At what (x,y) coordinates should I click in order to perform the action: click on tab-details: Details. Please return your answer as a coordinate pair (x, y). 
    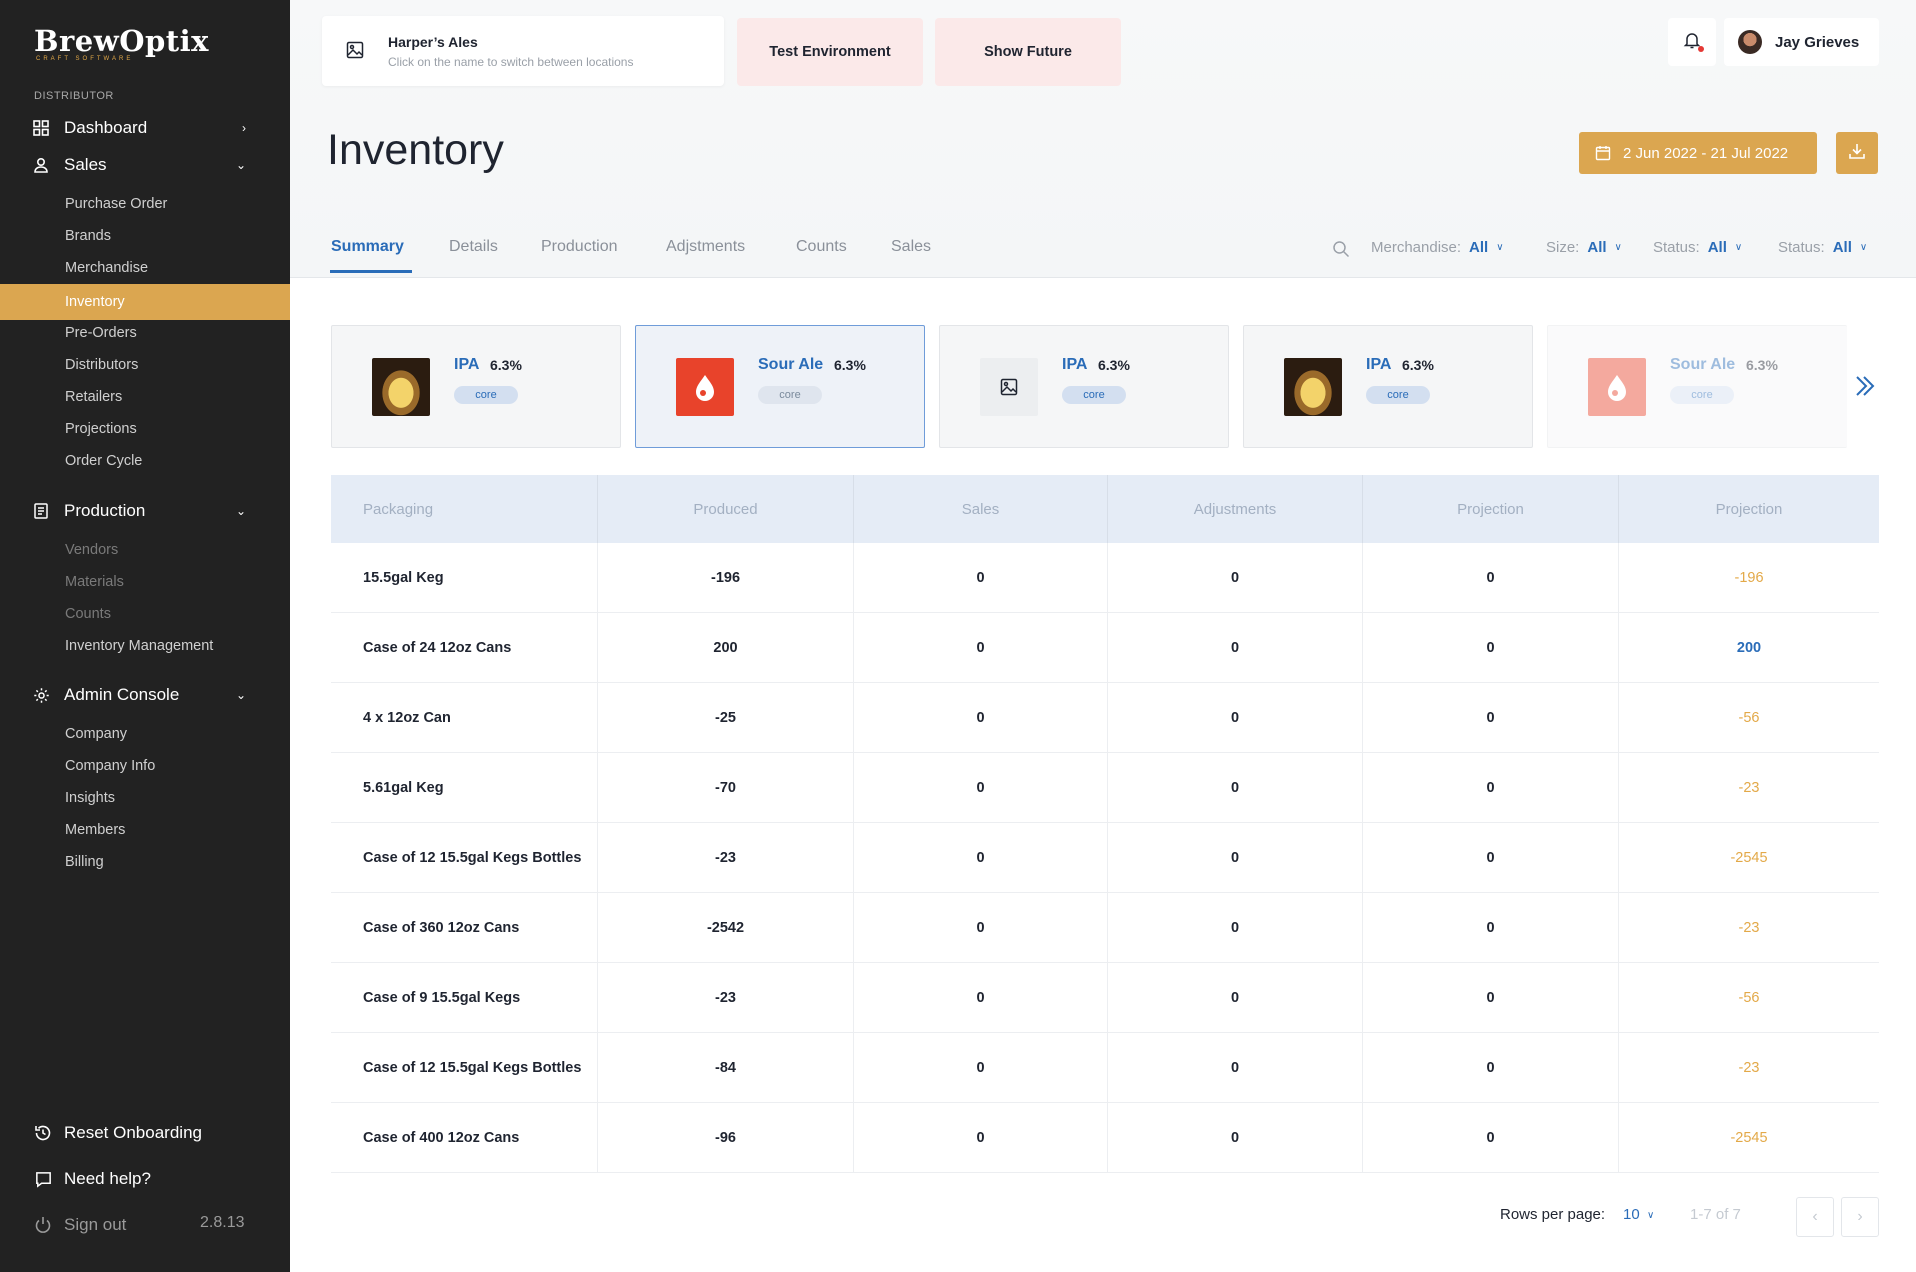
    Looking at the image, I should click on (473, 247).